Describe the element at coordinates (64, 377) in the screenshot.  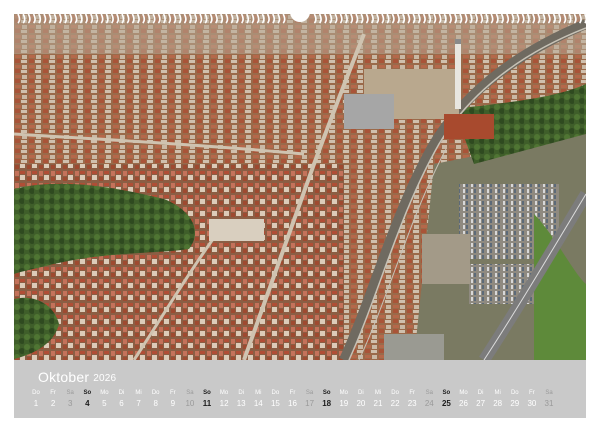
I see `month-label: Oktober` at that location.